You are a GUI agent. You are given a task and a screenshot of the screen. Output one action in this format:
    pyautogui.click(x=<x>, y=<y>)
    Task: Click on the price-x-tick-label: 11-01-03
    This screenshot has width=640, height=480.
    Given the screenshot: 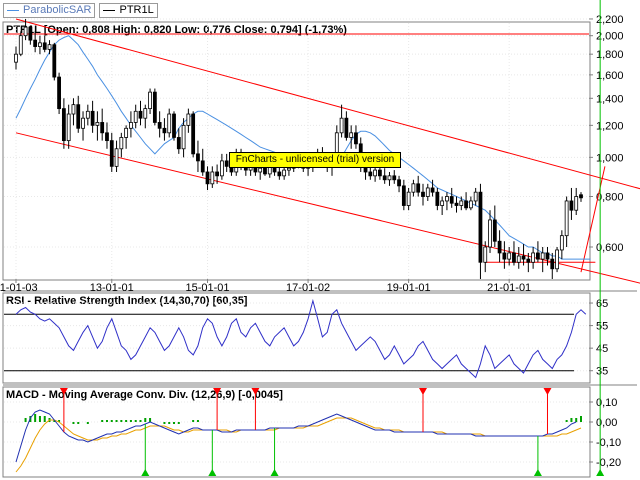 What is the action you would take?
    pyautogui.click(x=19, y=288)
    